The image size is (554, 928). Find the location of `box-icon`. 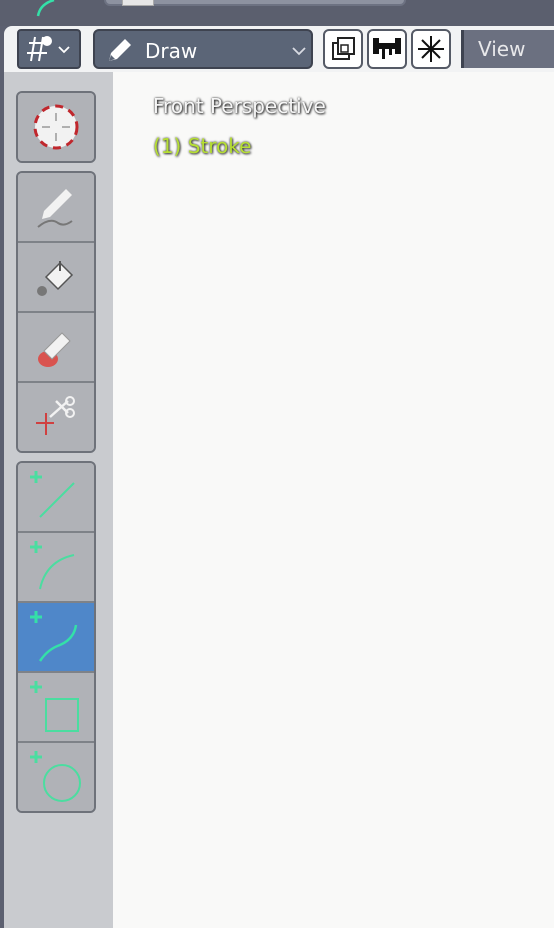

box-icon is located at coordinates (54, 706).